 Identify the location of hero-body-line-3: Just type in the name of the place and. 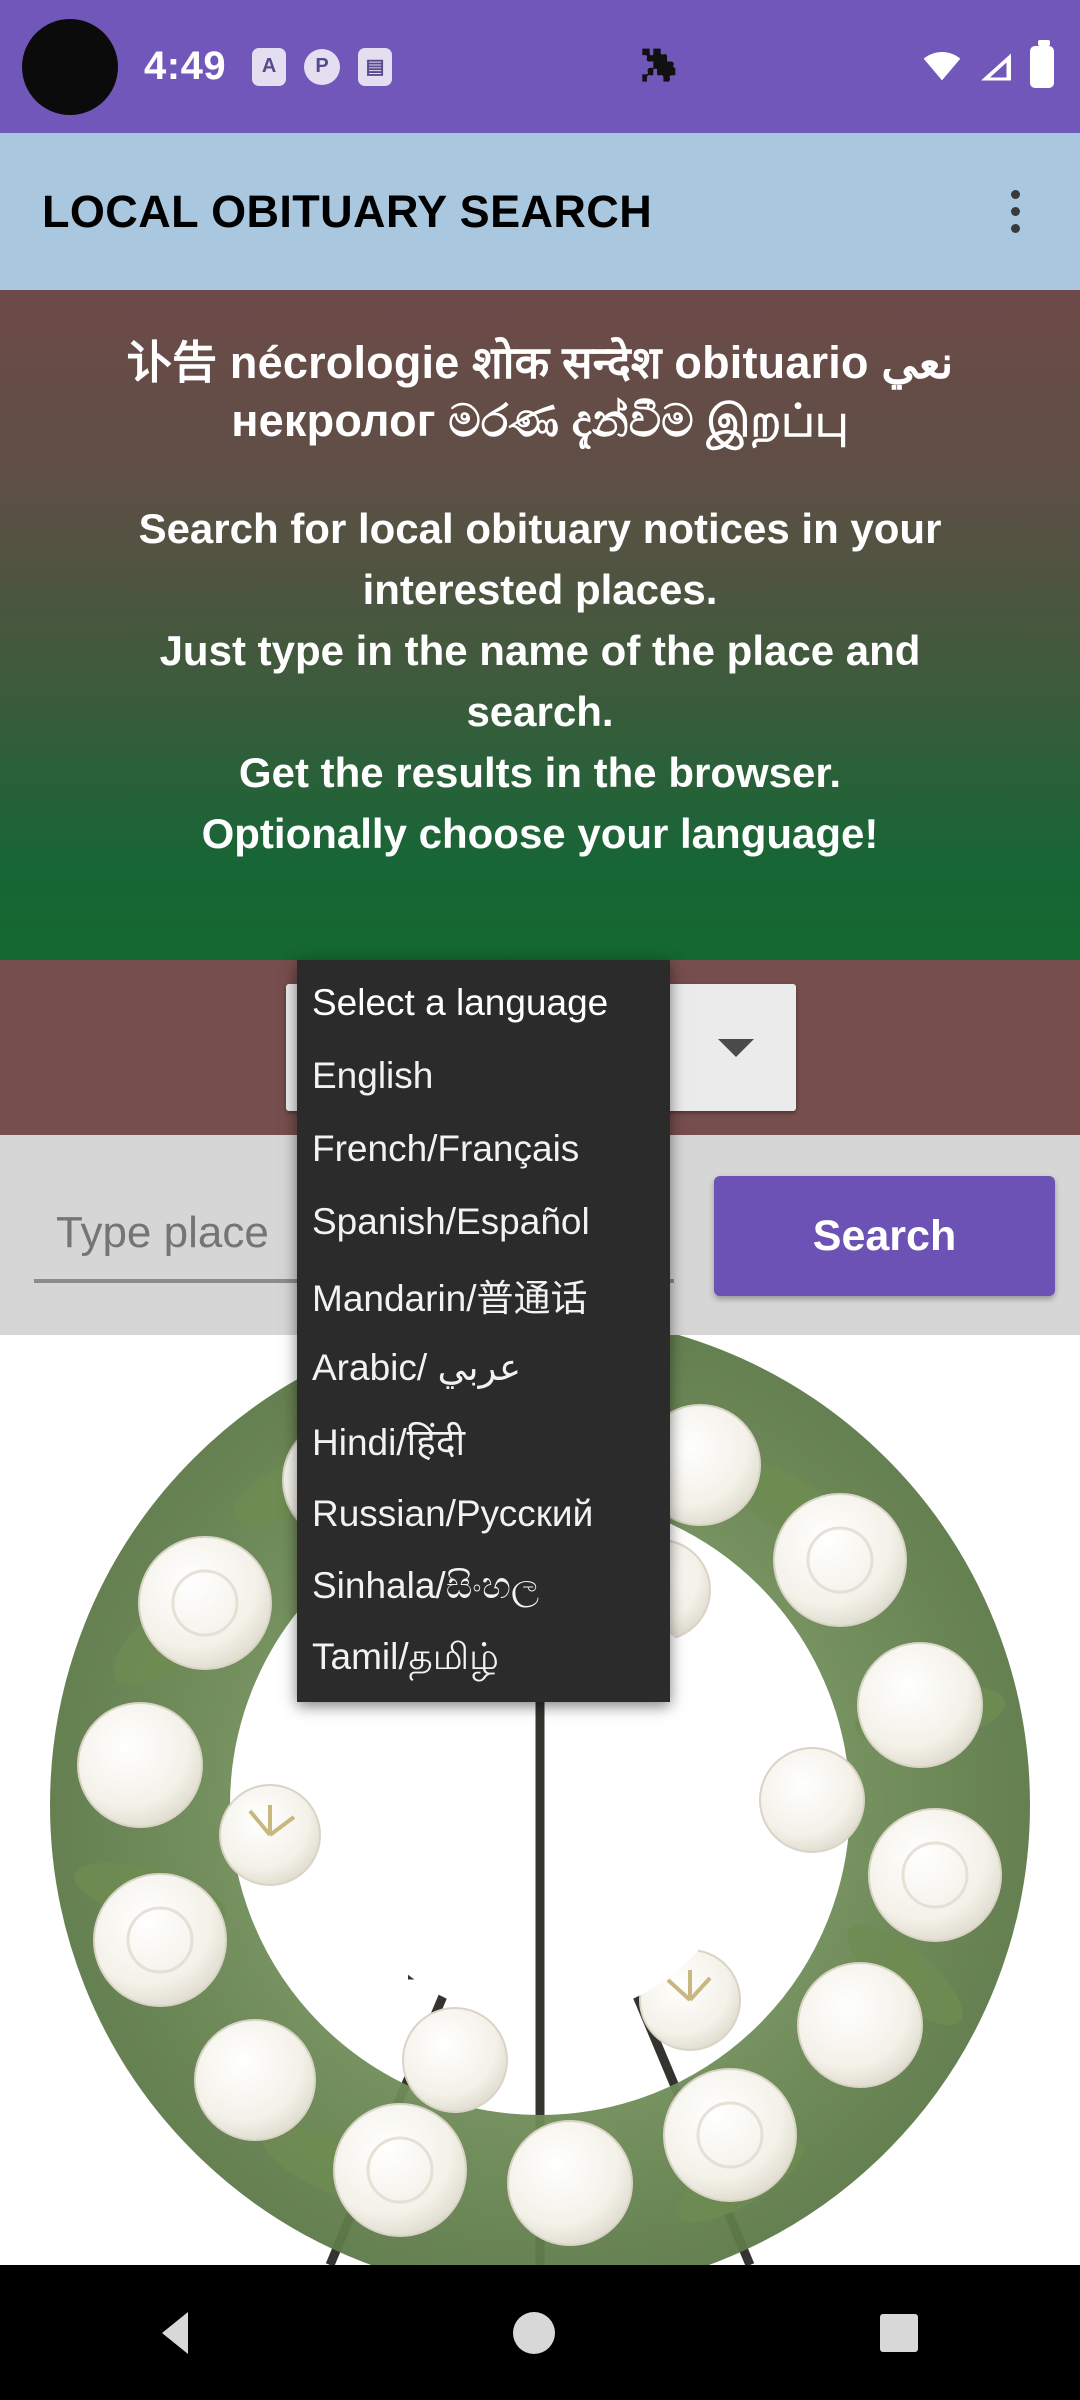
(540, 650).